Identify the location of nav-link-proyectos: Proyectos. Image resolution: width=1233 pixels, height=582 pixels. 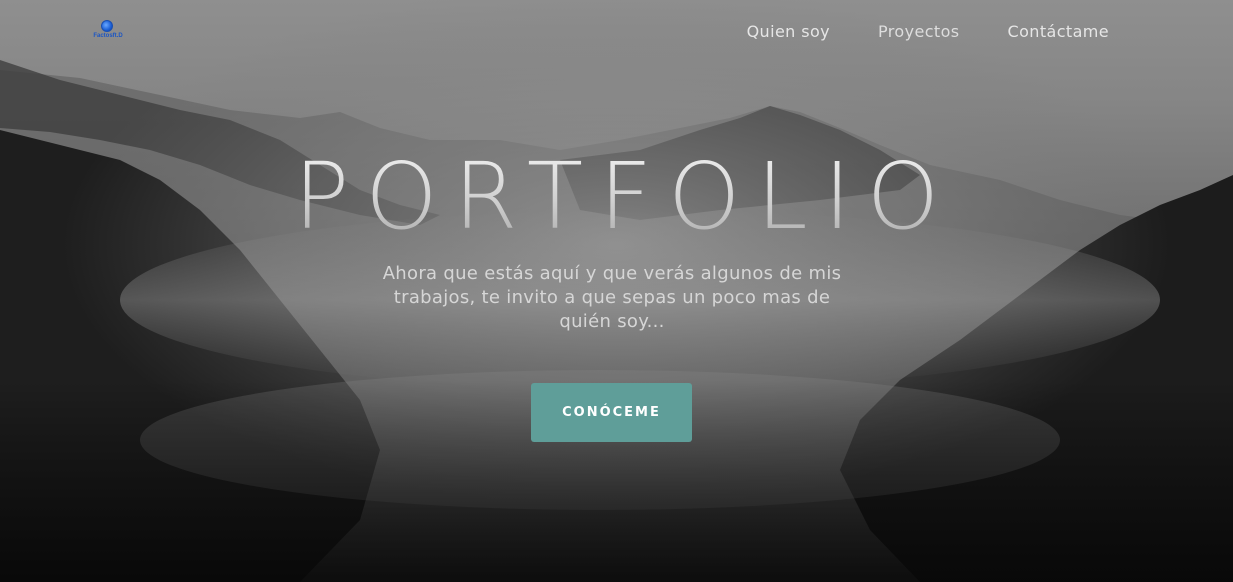
(919, 31).